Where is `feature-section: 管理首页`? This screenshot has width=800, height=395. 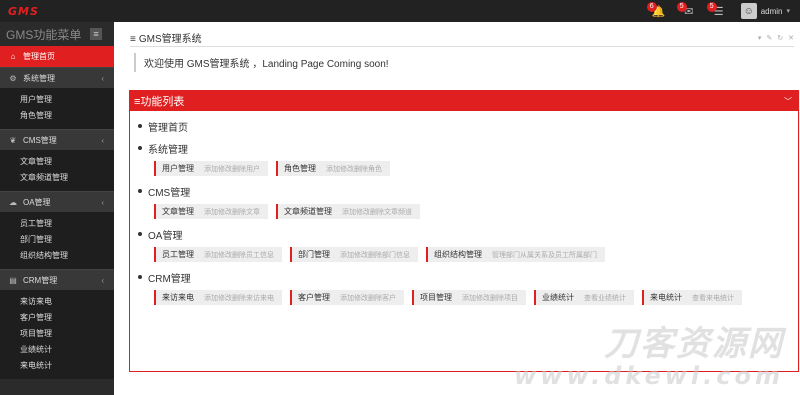 feature-section: 管理首页 is located at coordinates (468, 126).